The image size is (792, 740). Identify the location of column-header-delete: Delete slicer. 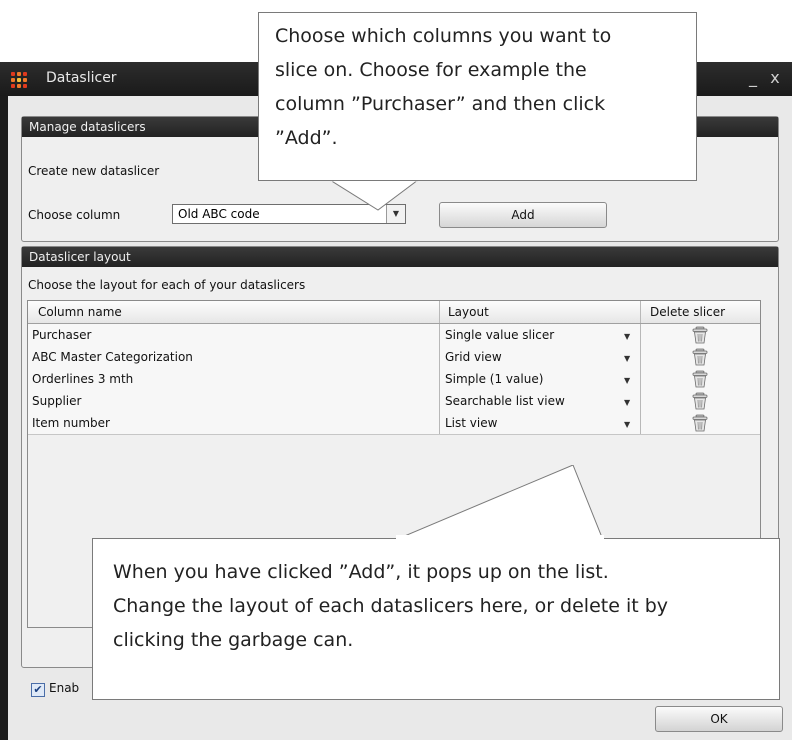
(687, 312).